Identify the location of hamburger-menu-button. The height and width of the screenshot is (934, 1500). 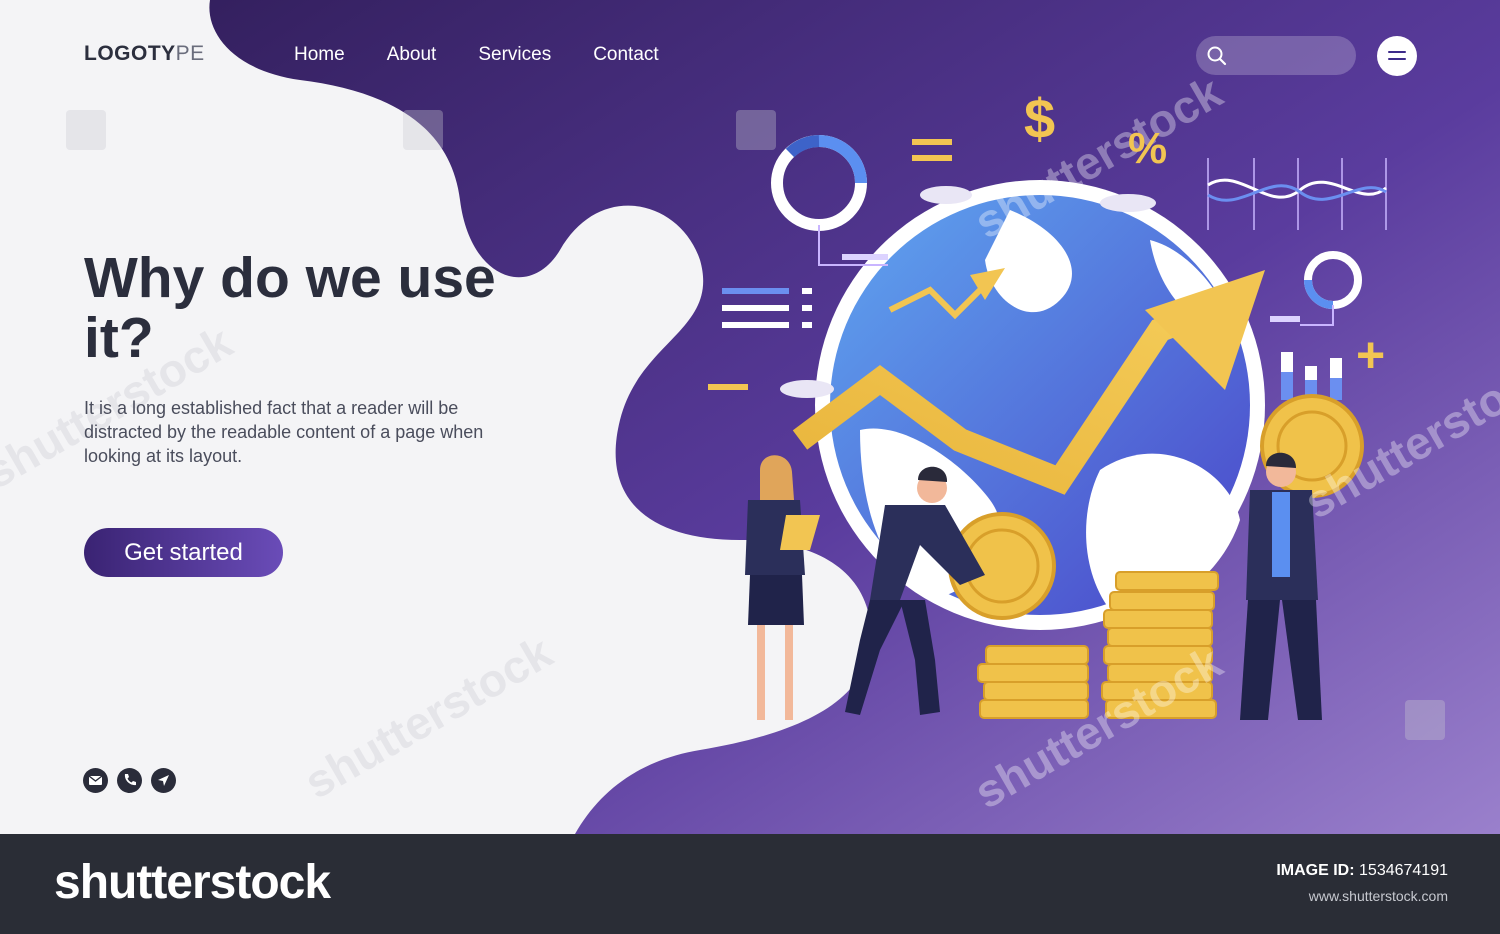
(1397, 56).